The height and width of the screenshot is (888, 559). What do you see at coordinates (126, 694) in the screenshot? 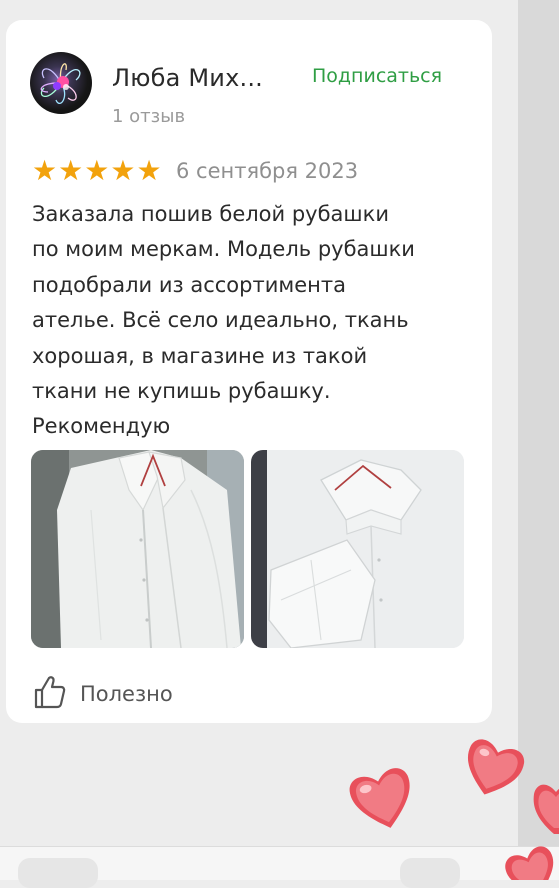
I see `helpful-label: Полезно` at bounding box center [126, 694].